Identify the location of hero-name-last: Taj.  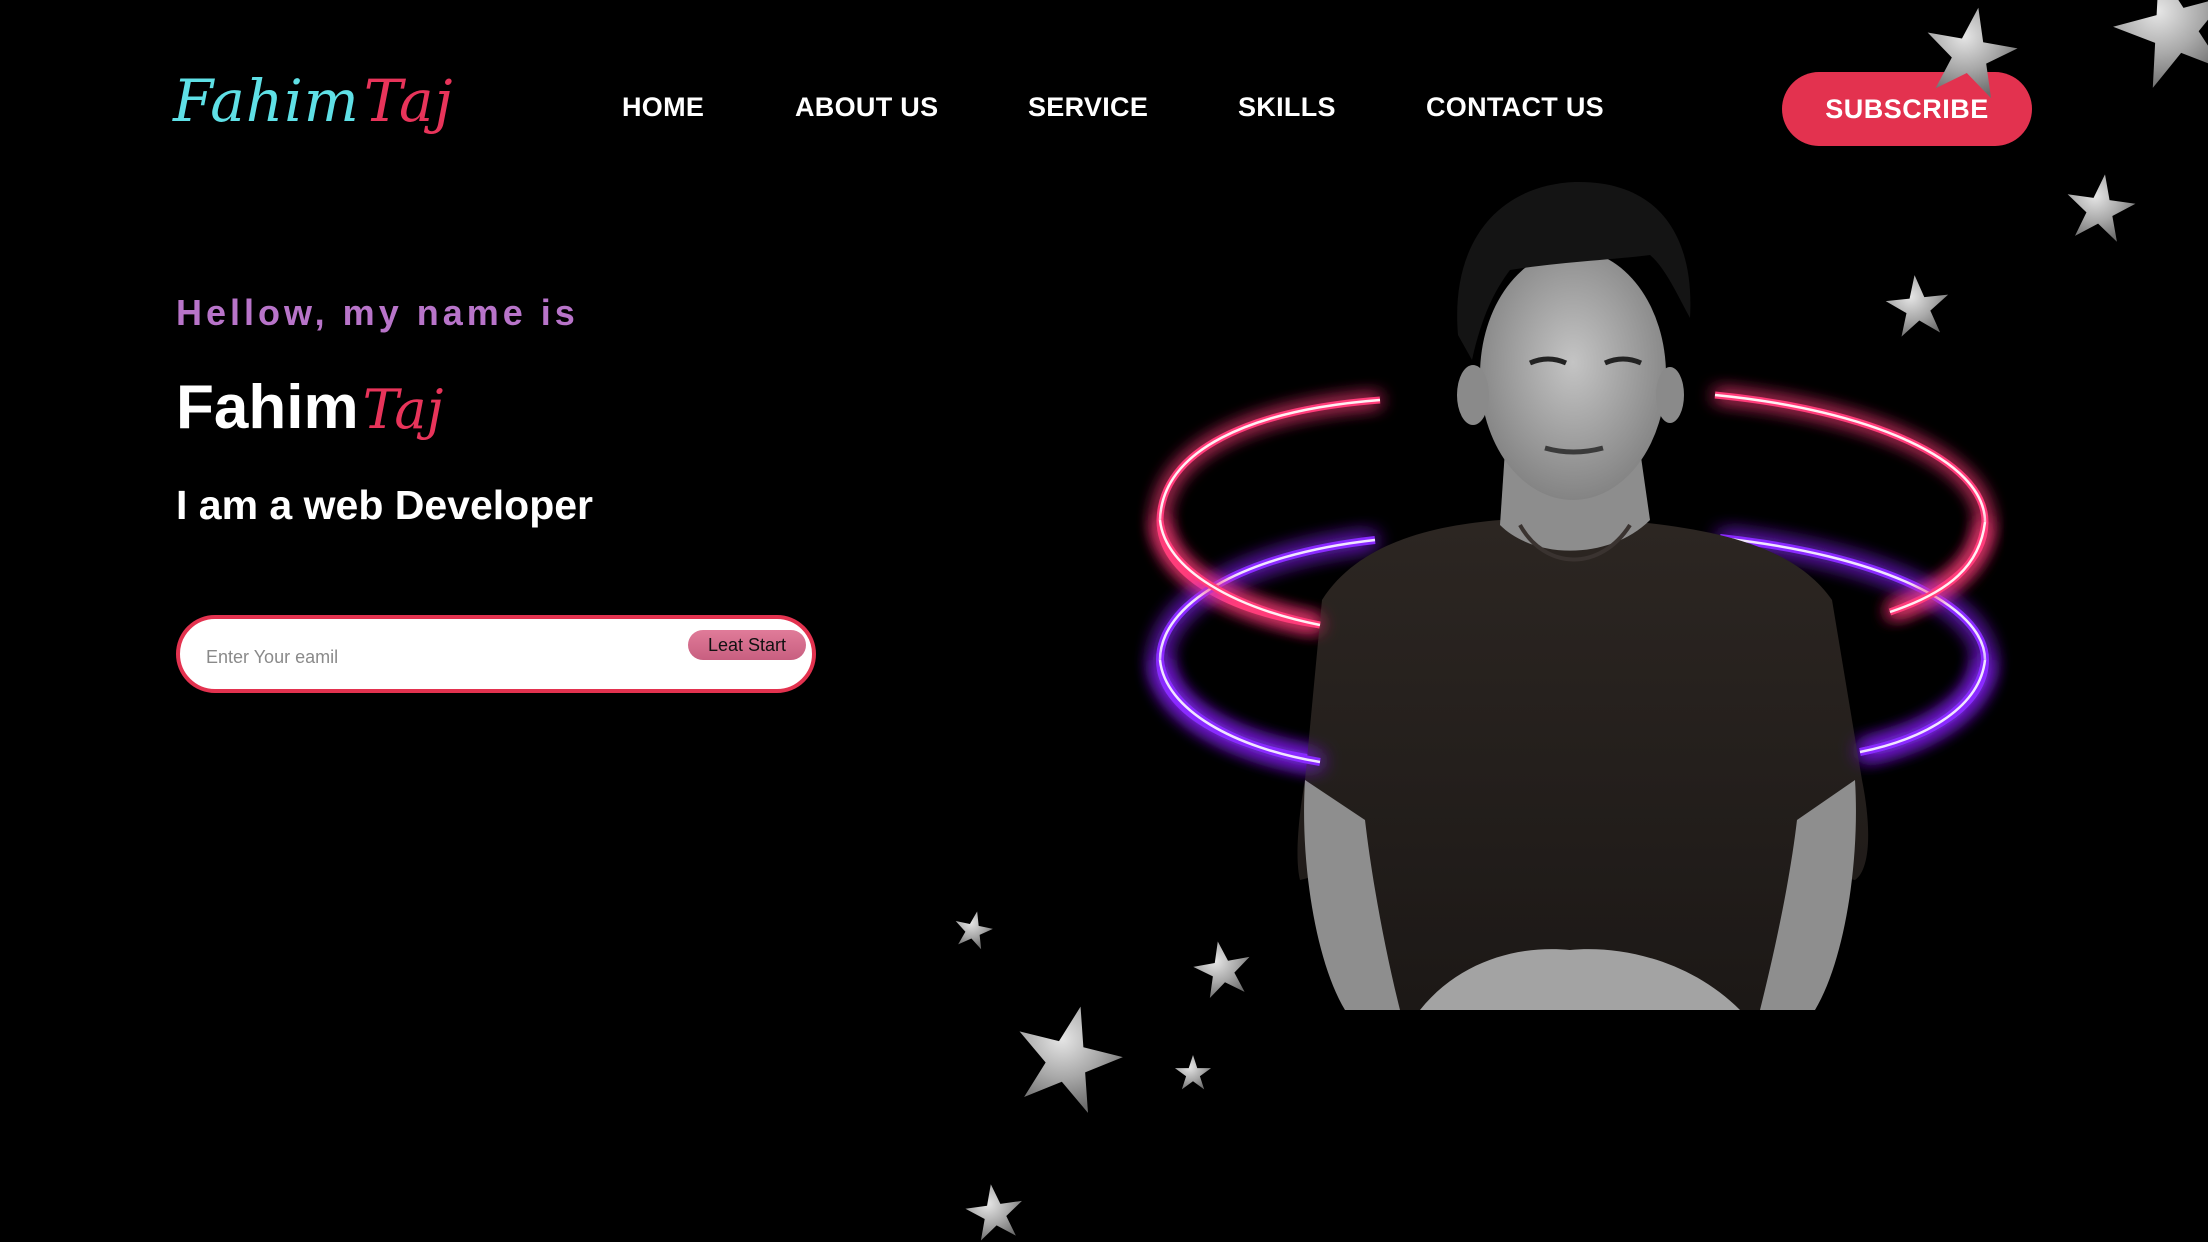
(403, 409).